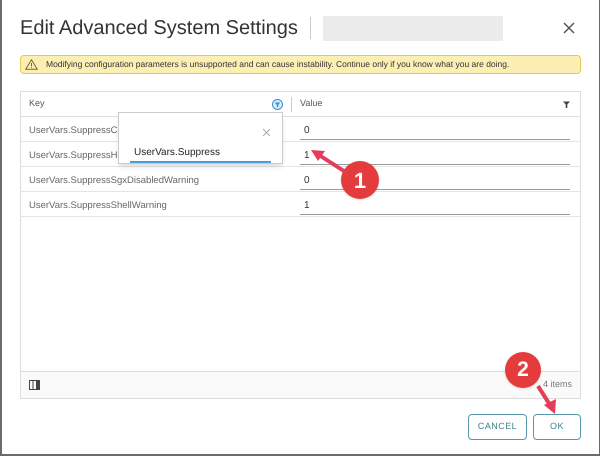 This screenshot has width=600, height=456. I want to click on column-header: Key, so click(37, 104).